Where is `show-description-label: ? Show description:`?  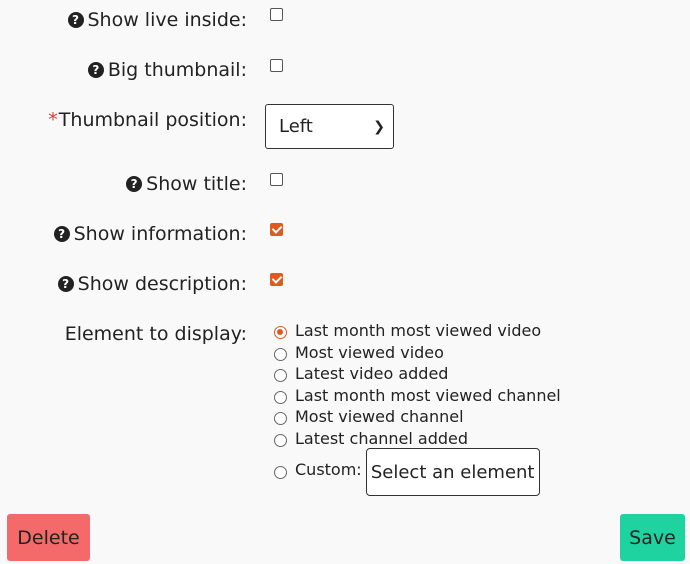 show-description-label: ? Show description: is located at coordinates (152, 284).